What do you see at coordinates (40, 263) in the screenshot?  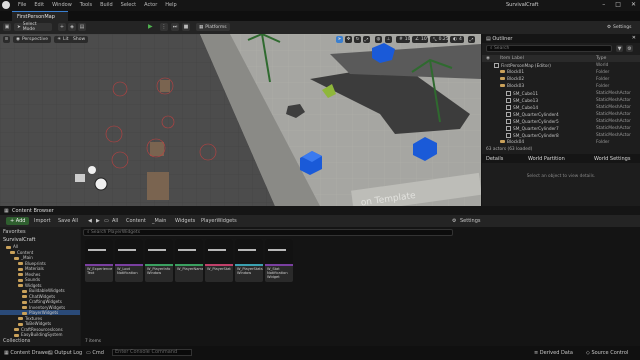 I see `folder-tree-item: Blueprints` at bounding box center [40, 263].